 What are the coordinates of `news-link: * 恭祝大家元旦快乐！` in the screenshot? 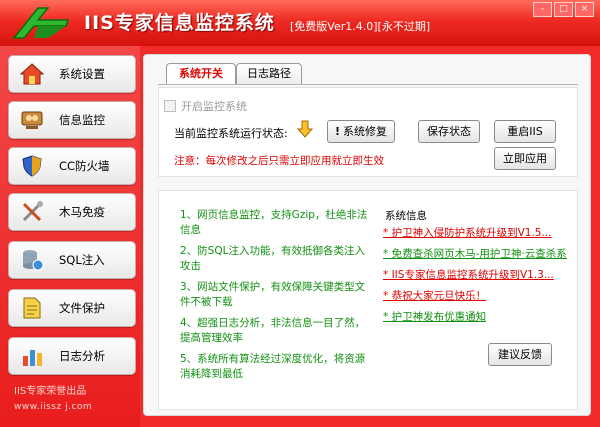 It's located at (481, 296).